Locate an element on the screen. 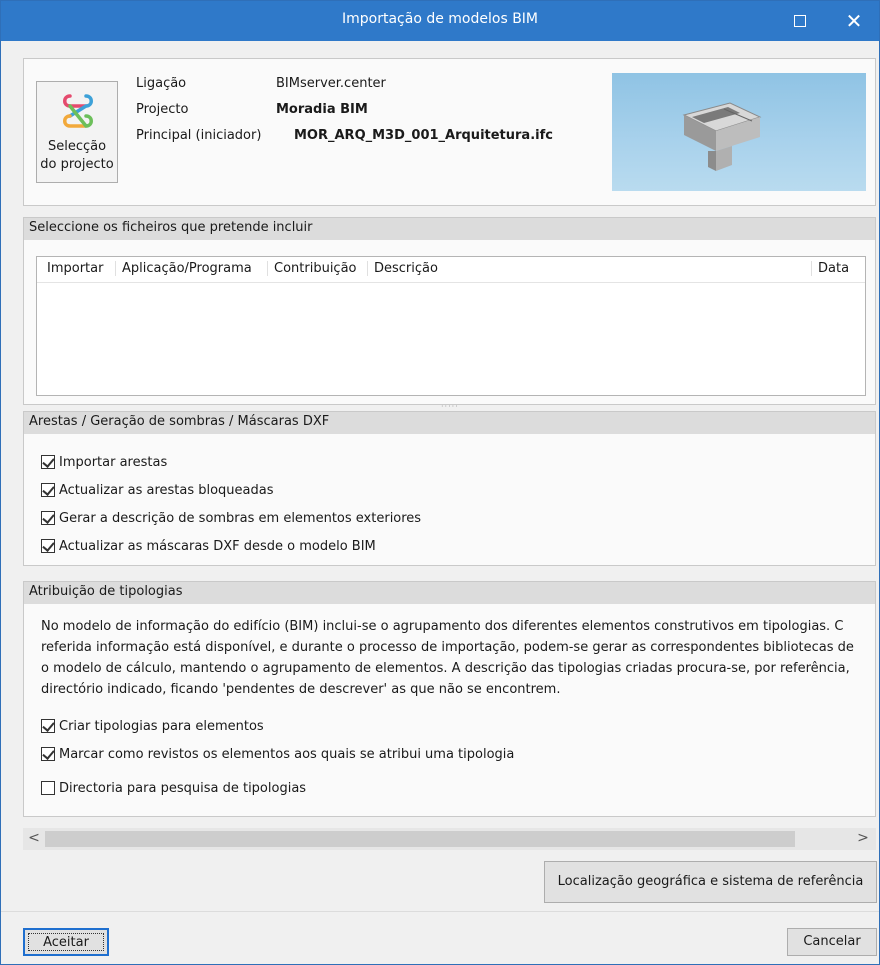 This screenshot has width=880, height=965. cancel-button: Cancelar is located at coordinates (832, 942).